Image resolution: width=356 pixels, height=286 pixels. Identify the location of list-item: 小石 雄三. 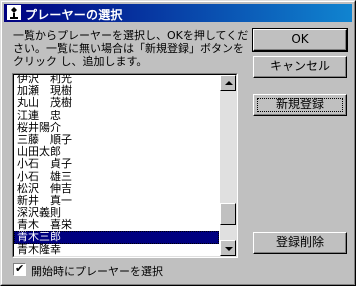
(116, 176).